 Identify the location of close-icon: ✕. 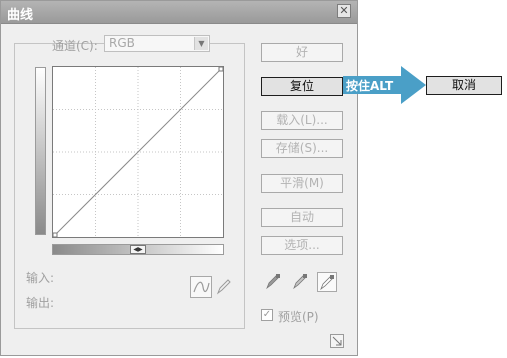
(344, 10).